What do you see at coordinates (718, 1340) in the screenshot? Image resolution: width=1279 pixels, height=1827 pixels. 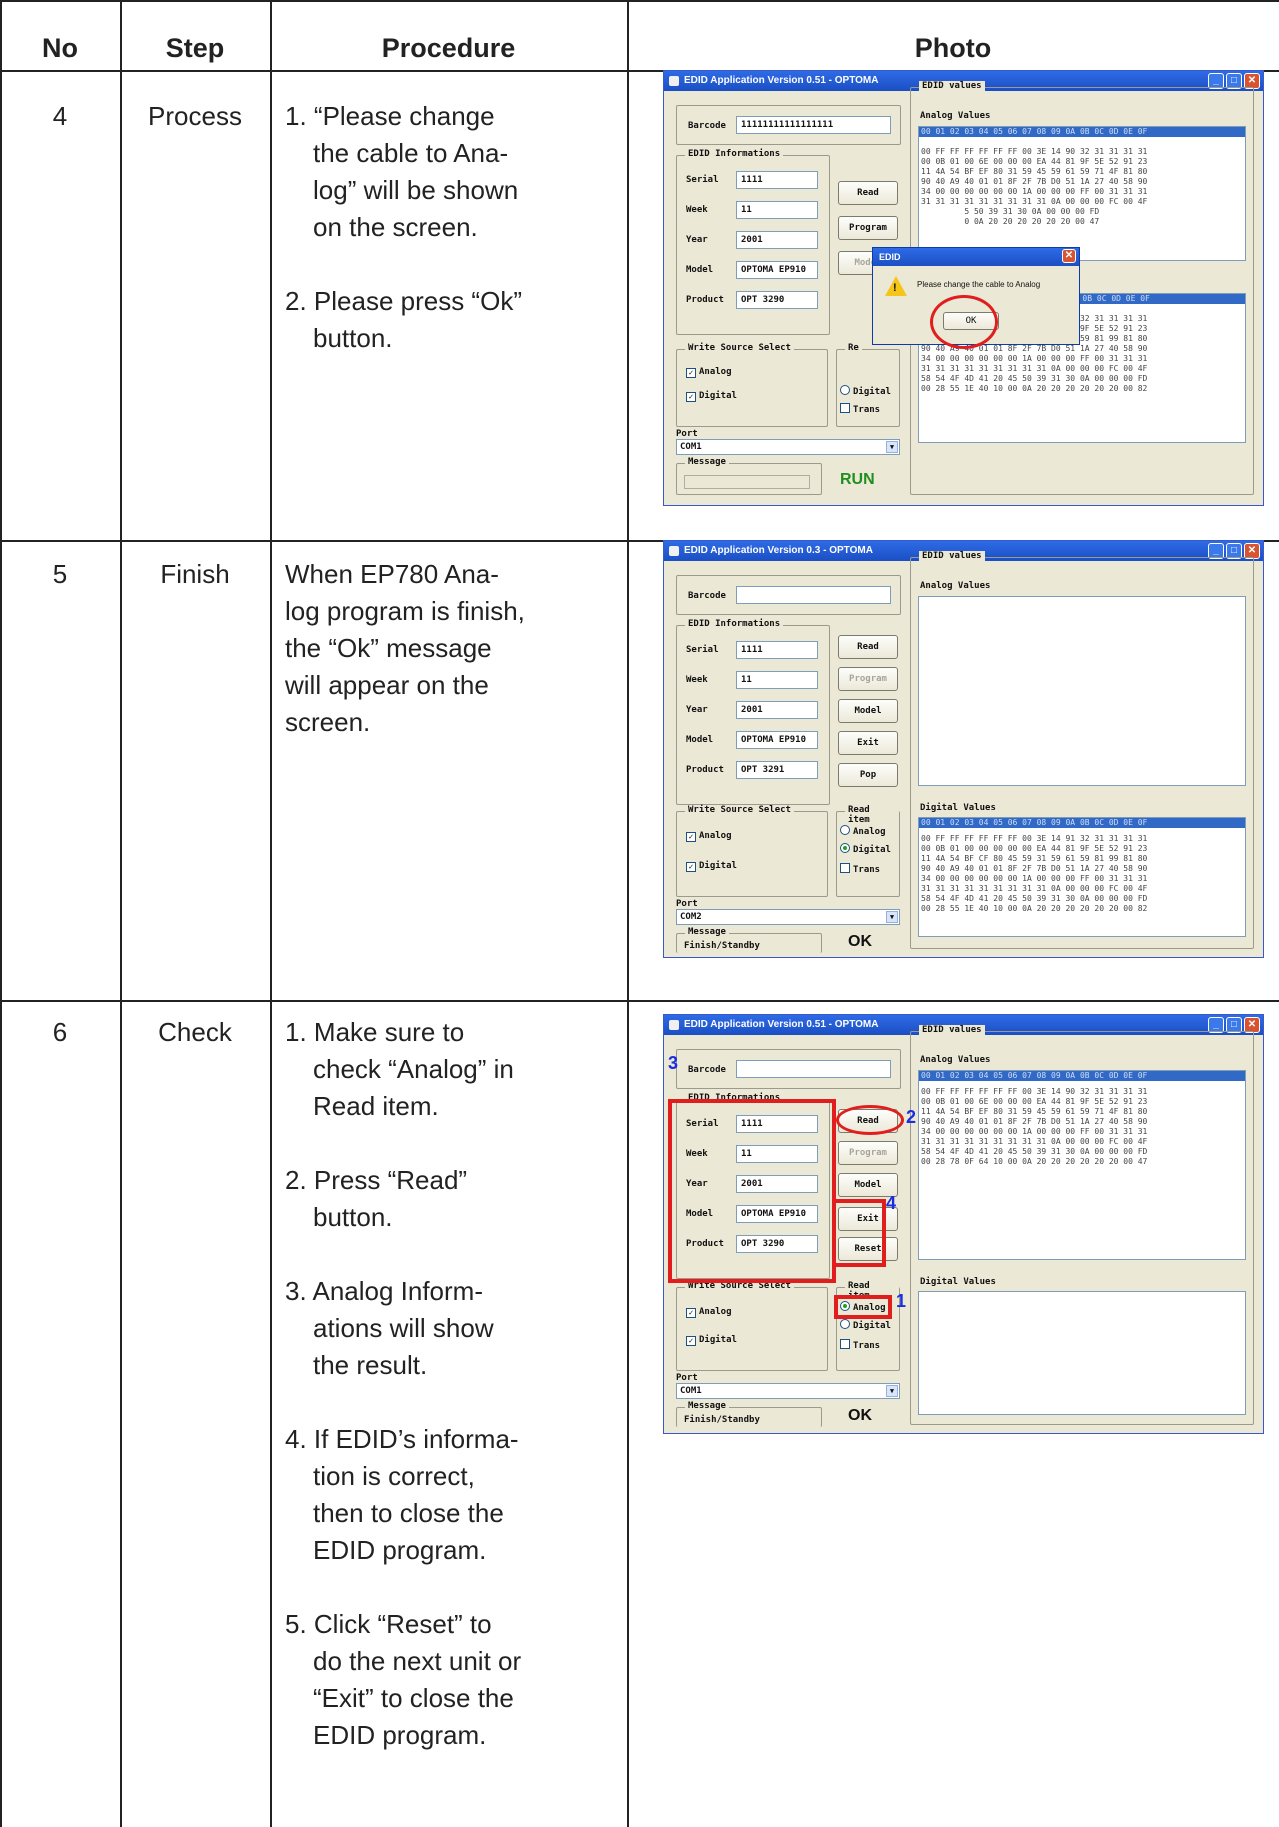 I see `checkbox-label: Digital` at bounding box center [718, 1340].